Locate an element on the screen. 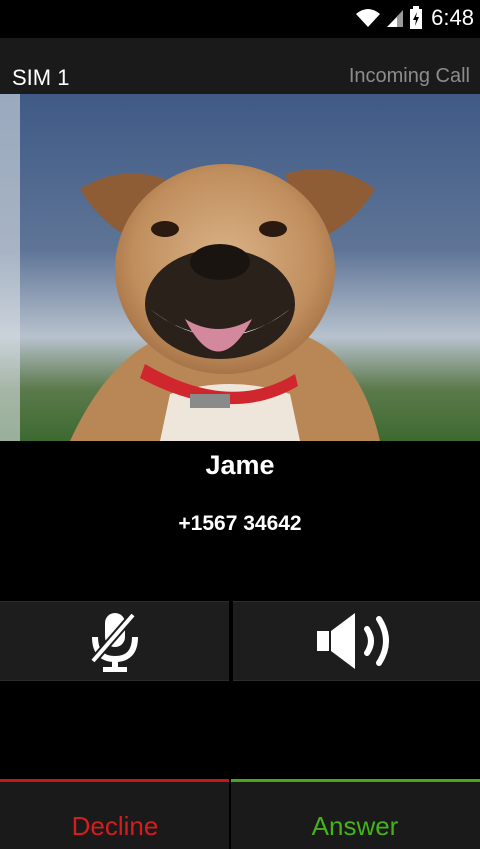 The height and width of the screenshot is (849, 480). call-action-bar: Decline Answer is located at coordinates (240, 814).